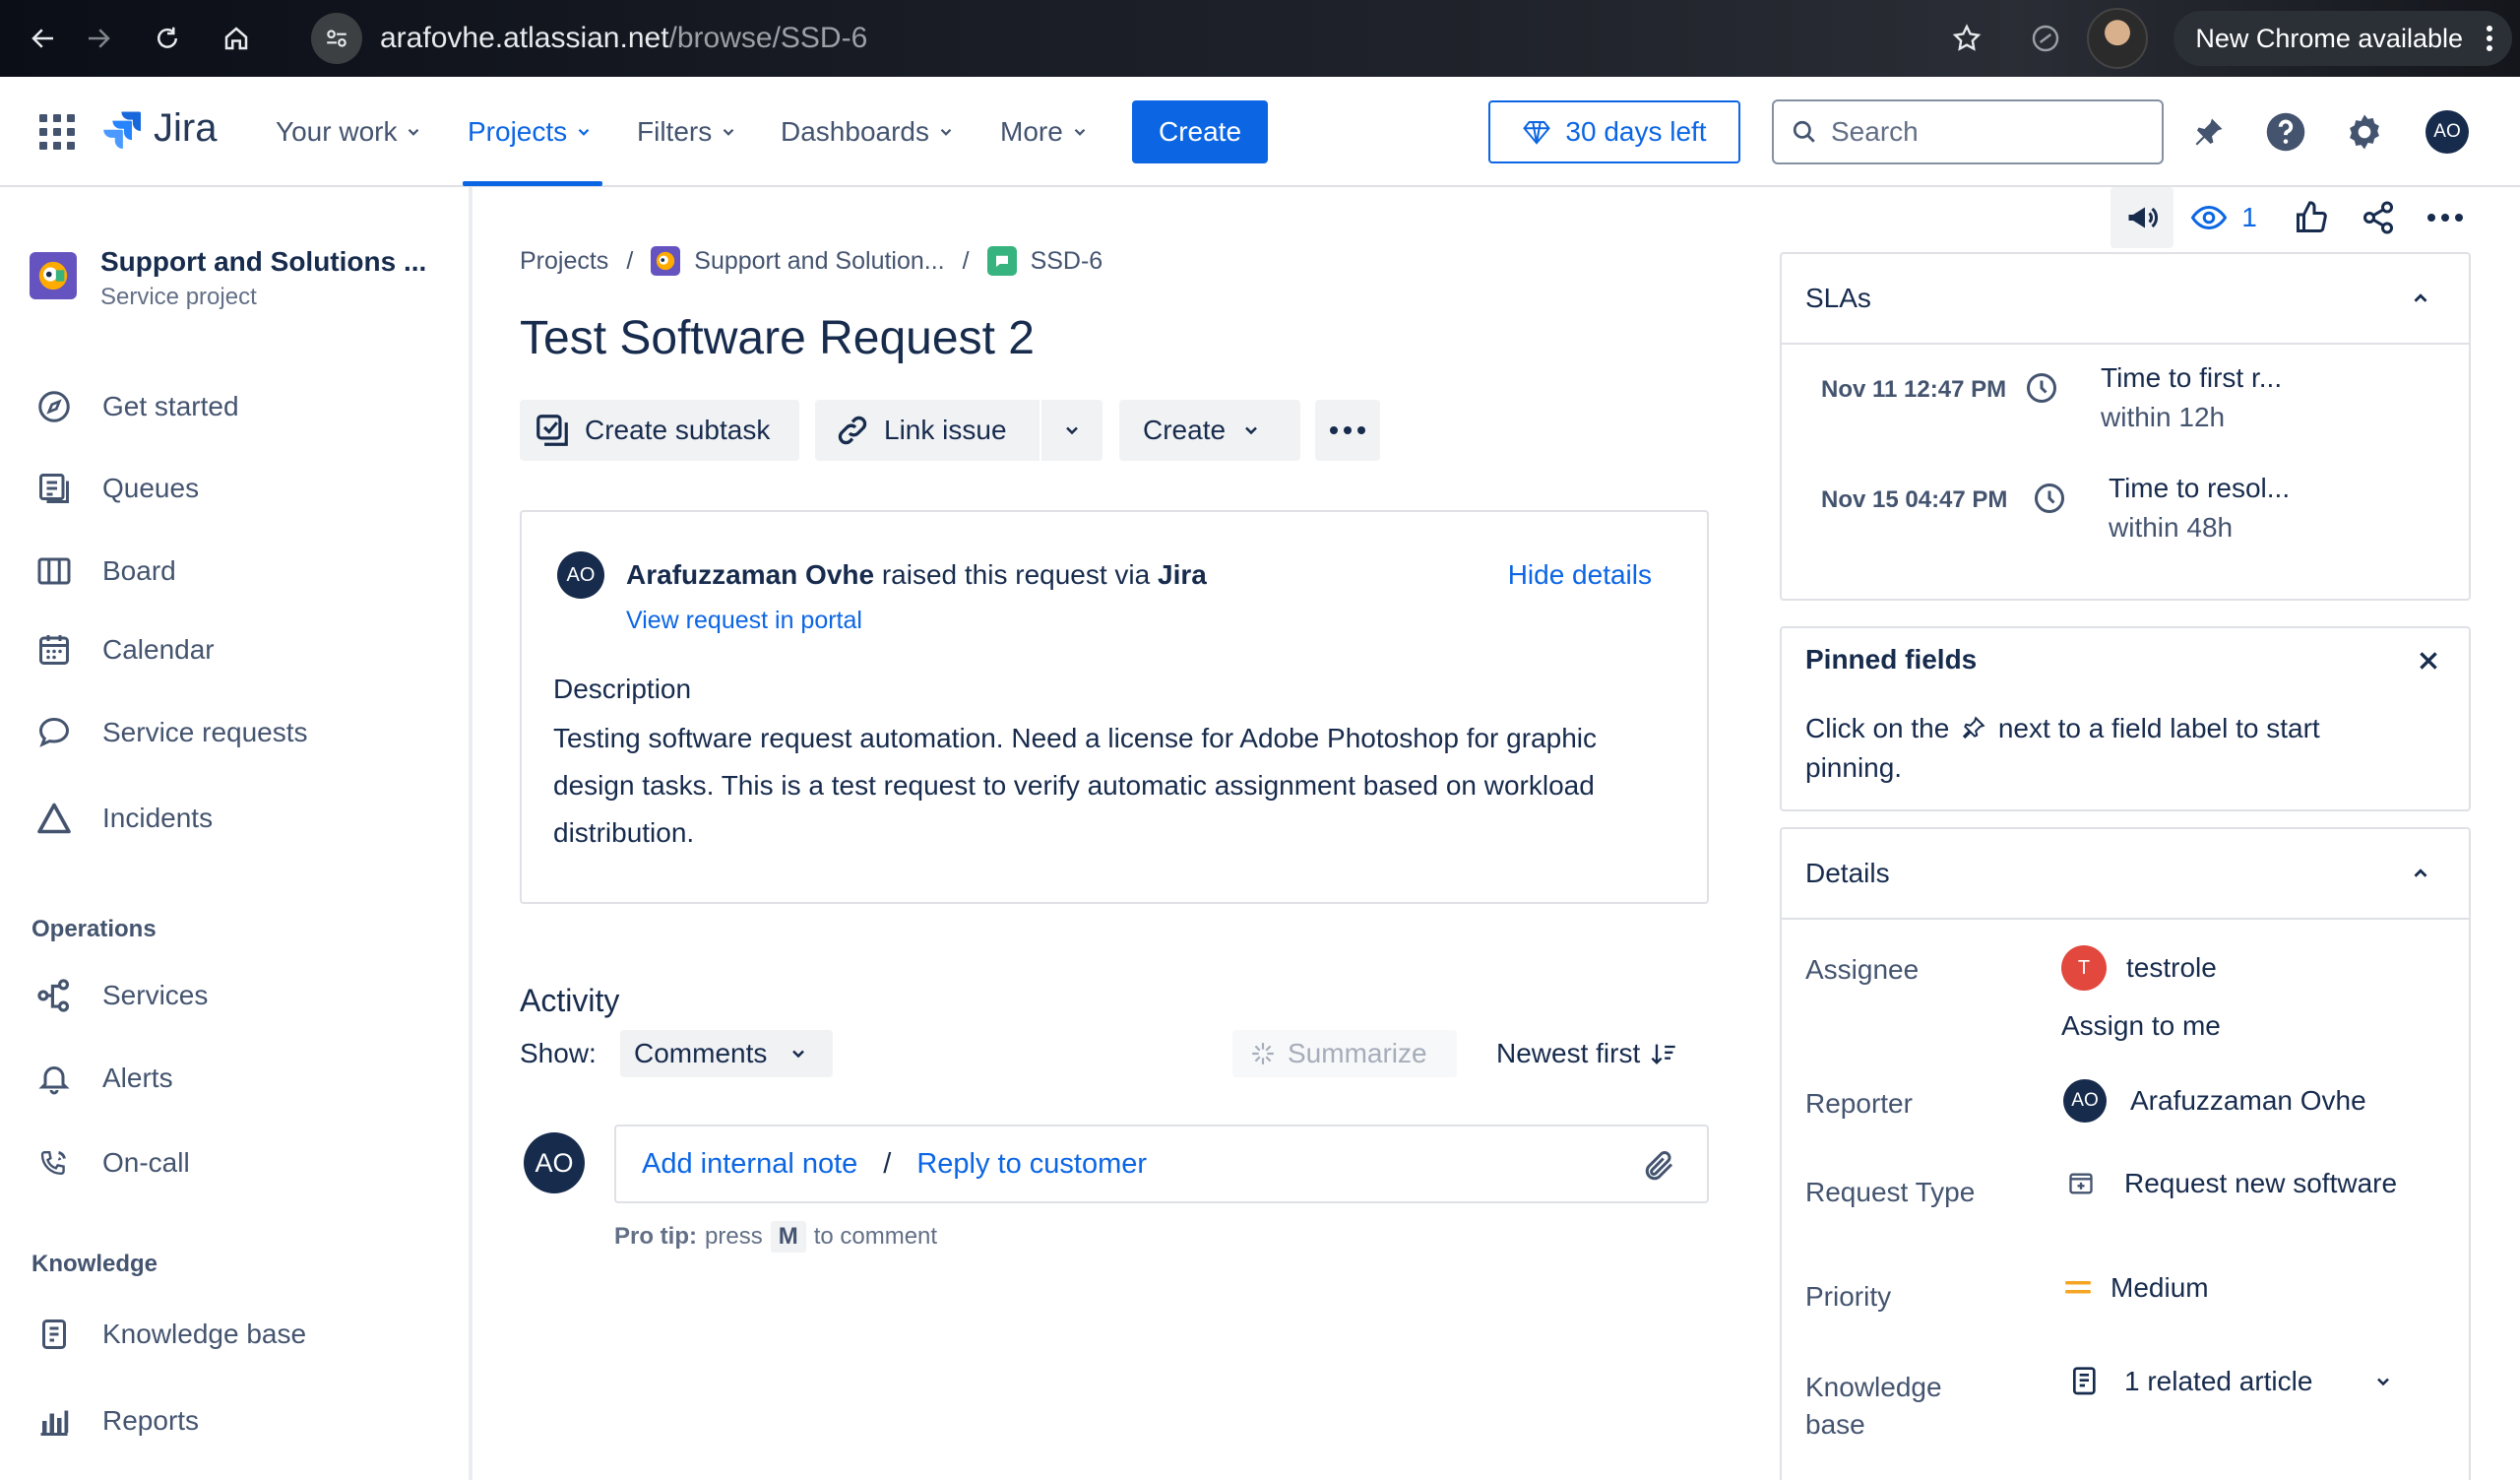  What do you see at coordinates (1586, 1053) in the screenshot?
I see `sort-order-button: Newest first` at bounding box center [1586, 1053].